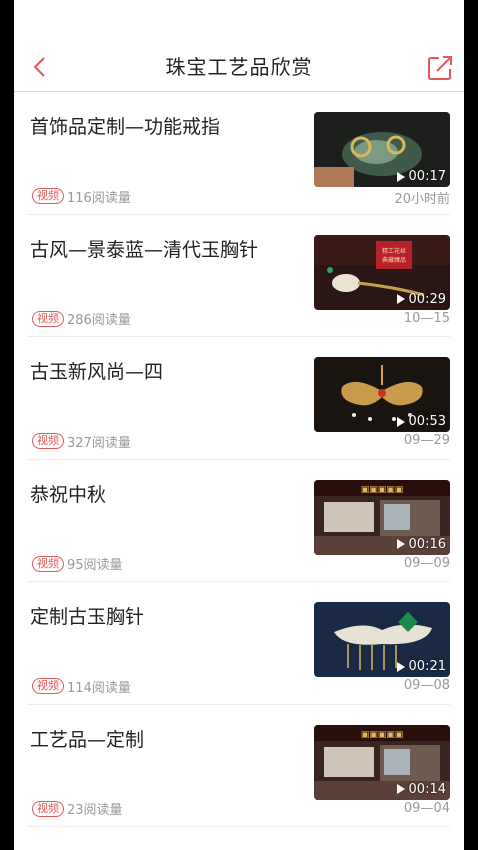  I want to click on item-date: 20小时前, so click(422, 199).